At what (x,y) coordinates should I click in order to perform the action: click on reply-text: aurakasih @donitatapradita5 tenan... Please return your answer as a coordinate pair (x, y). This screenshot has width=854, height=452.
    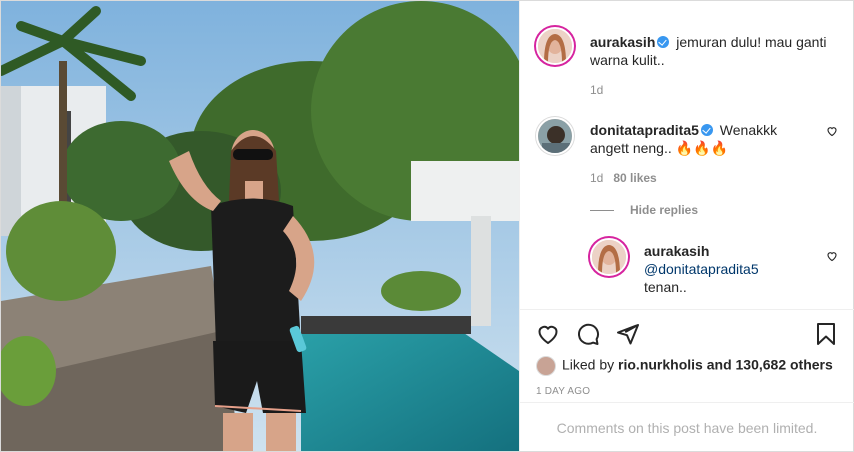
    Looking at the image, I should click on (729, 269).